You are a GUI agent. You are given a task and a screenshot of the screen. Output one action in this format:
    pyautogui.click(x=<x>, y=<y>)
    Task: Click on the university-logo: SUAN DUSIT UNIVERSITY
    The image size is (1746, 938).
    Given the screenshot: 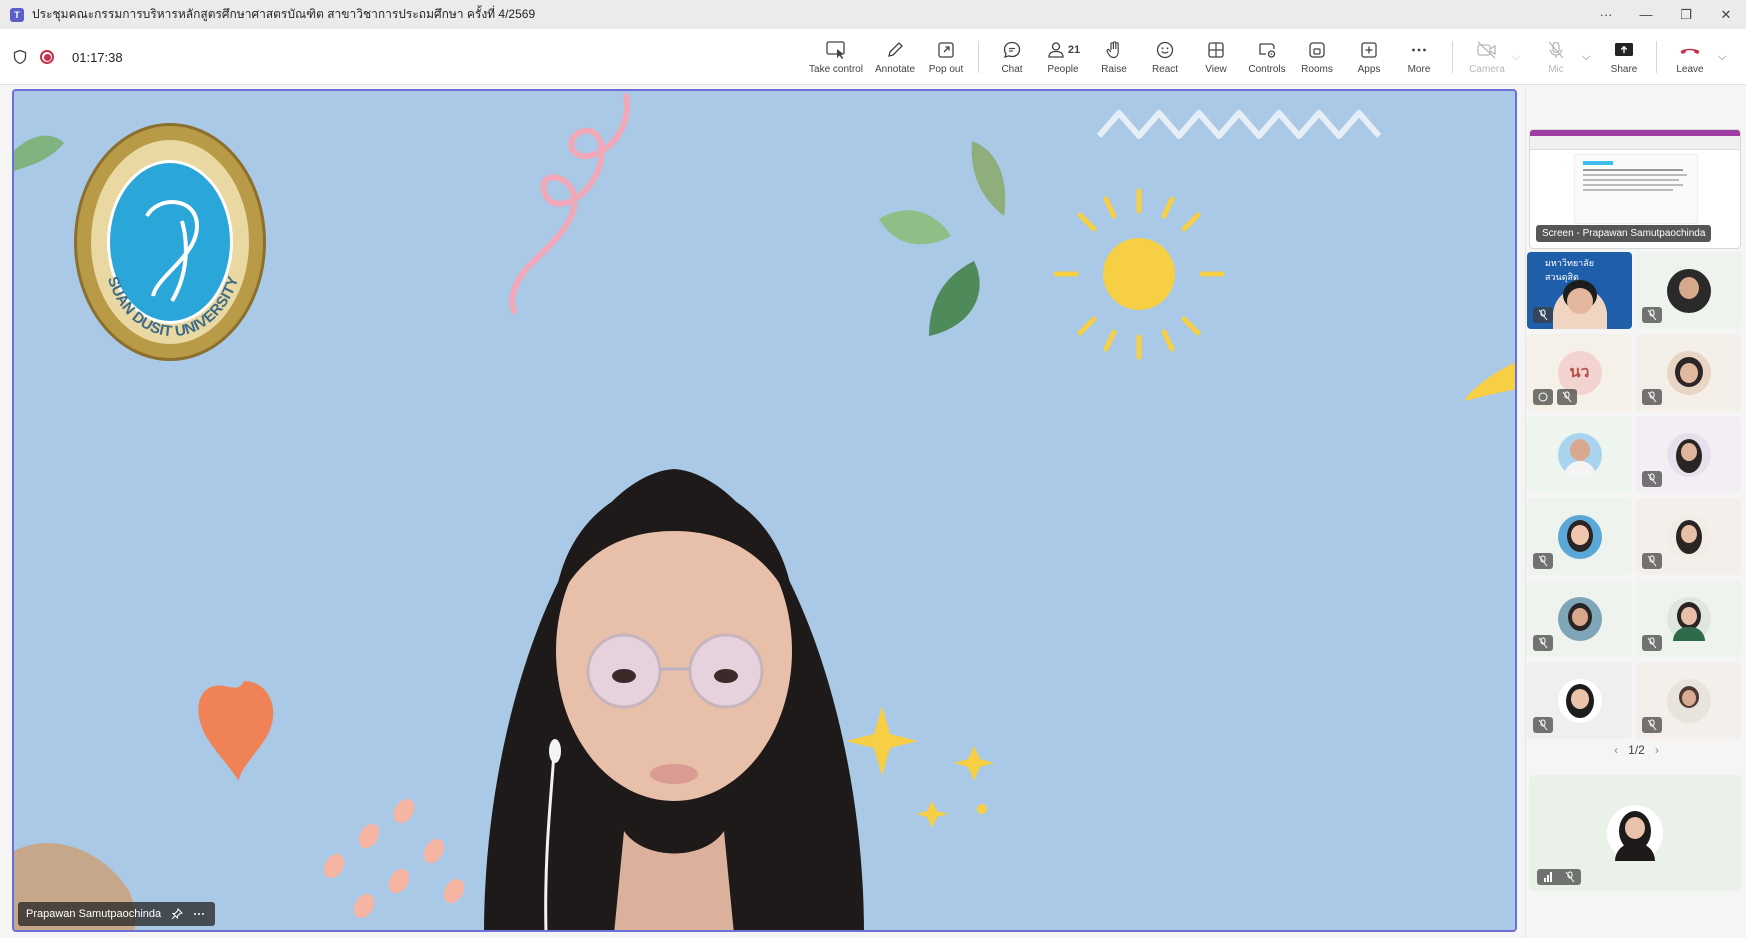 What is the action you would take?
    pyautogui.click(x=170, y=242)
    